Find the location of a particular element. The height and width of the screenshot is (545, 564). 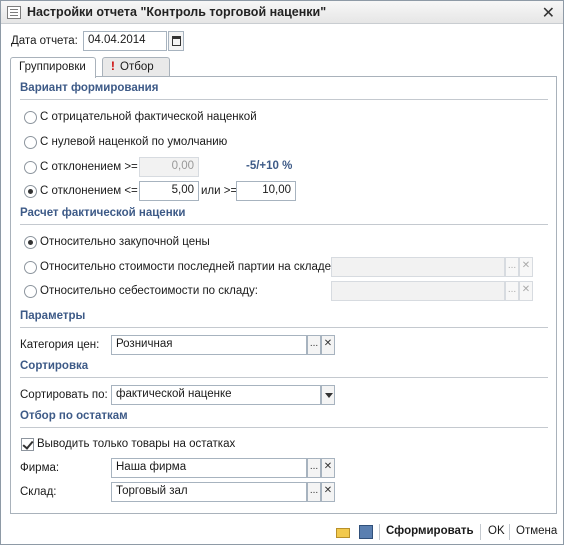

cost-clear-button: ✕ is located at coordinates (526, 291).